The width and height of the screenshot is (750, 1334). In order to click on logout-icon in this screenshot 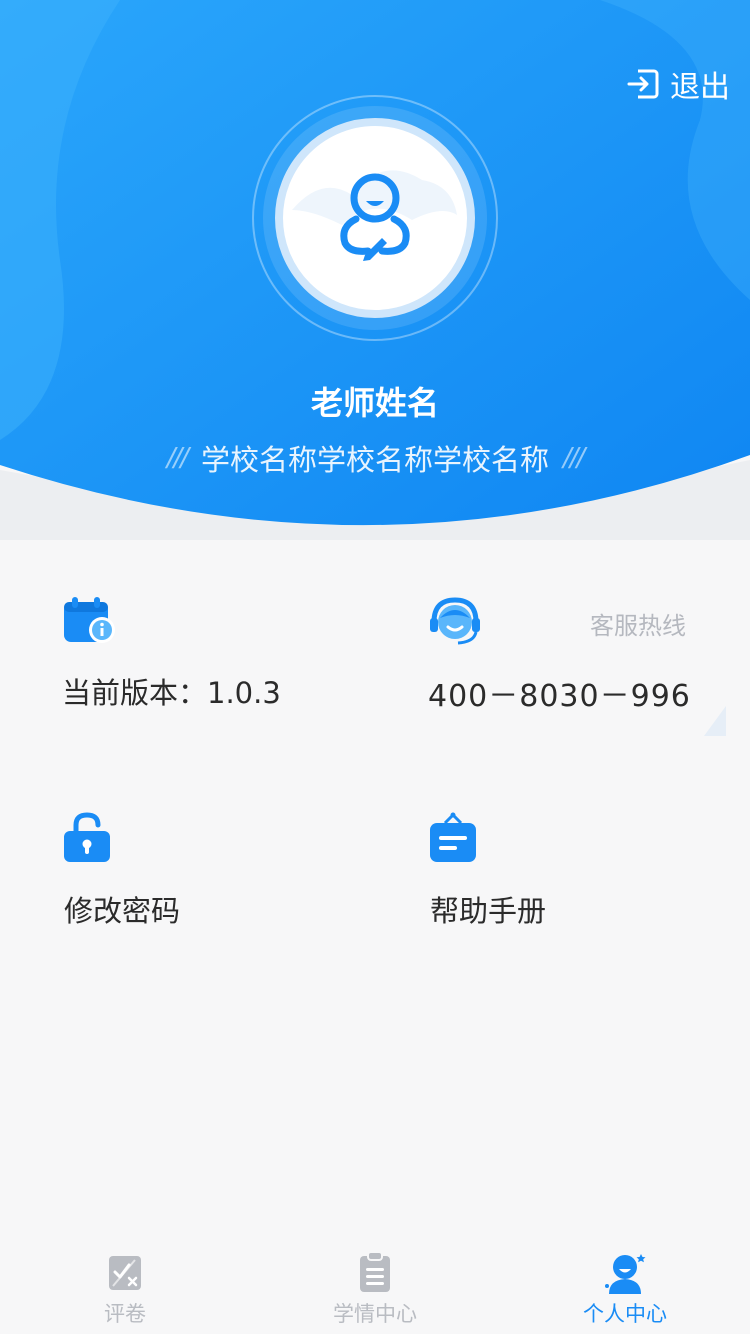, I will do `click(643, 84)`.